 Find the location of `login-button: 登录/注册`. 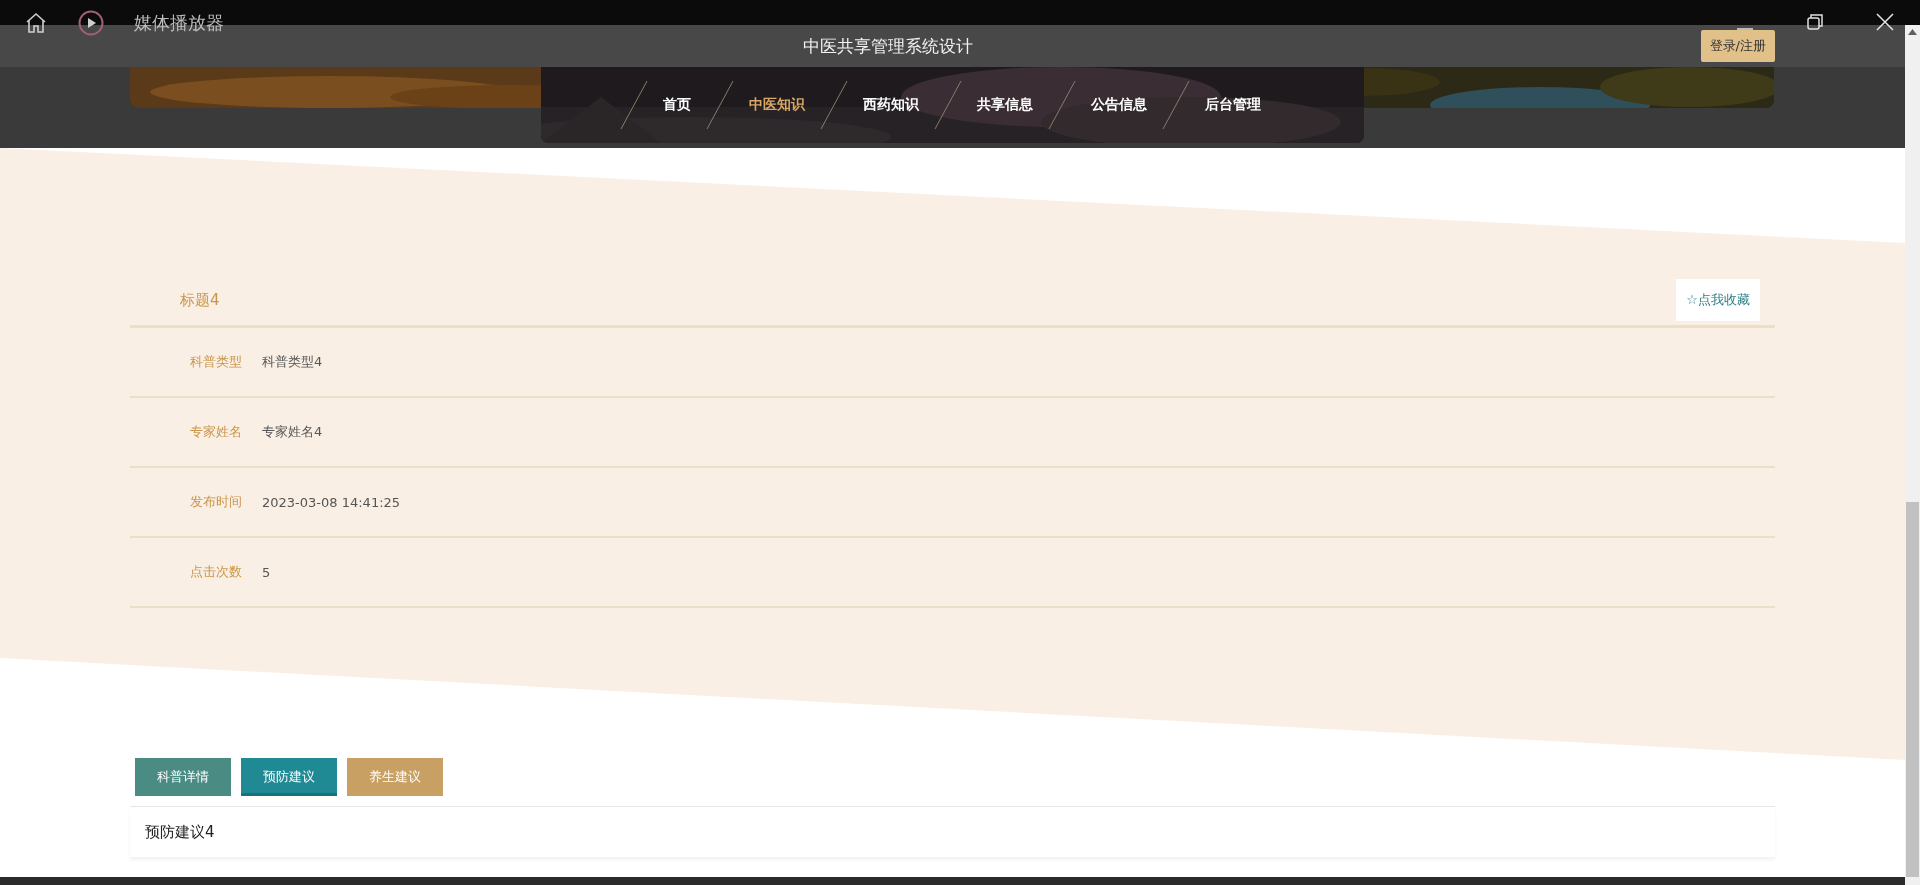

login-button: 登录/注册 is located at coordinates (1737, 46).